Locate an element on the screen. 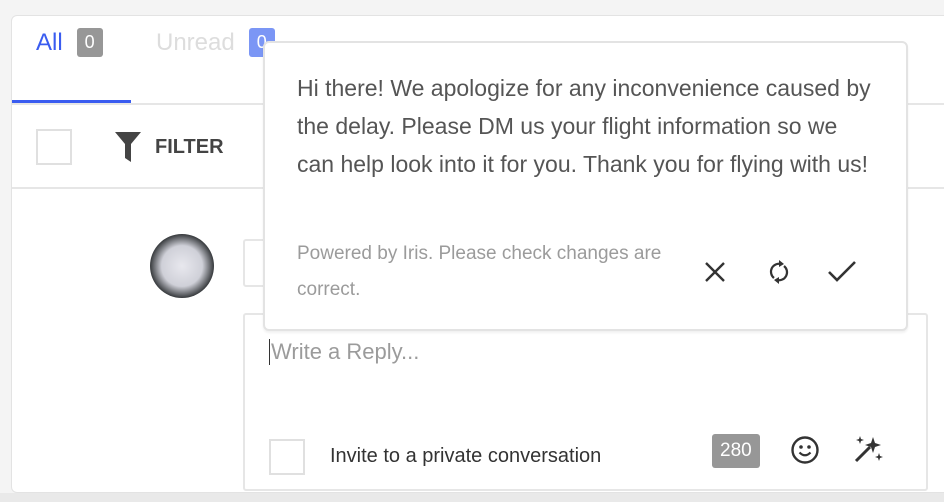 The image size is (944, 502). regenerate-button is located at coordinates (779, 272).